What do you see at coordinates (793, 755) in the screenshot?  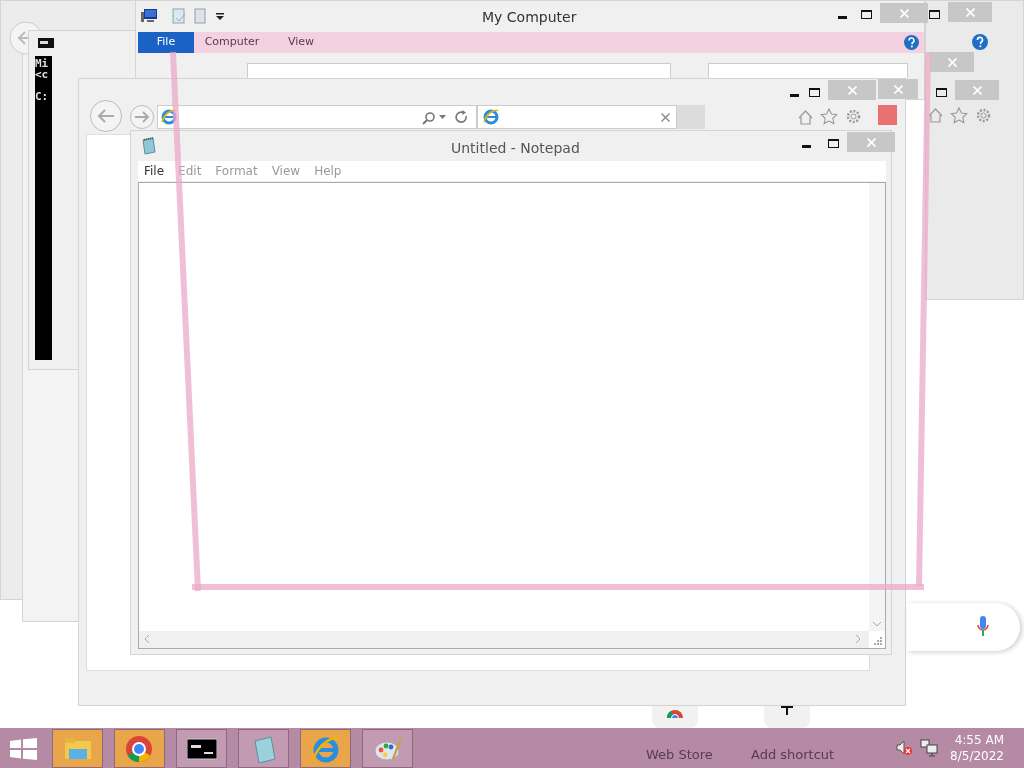 I see `shortcut-label: Add shortcut` at bounding box center [793, 755].